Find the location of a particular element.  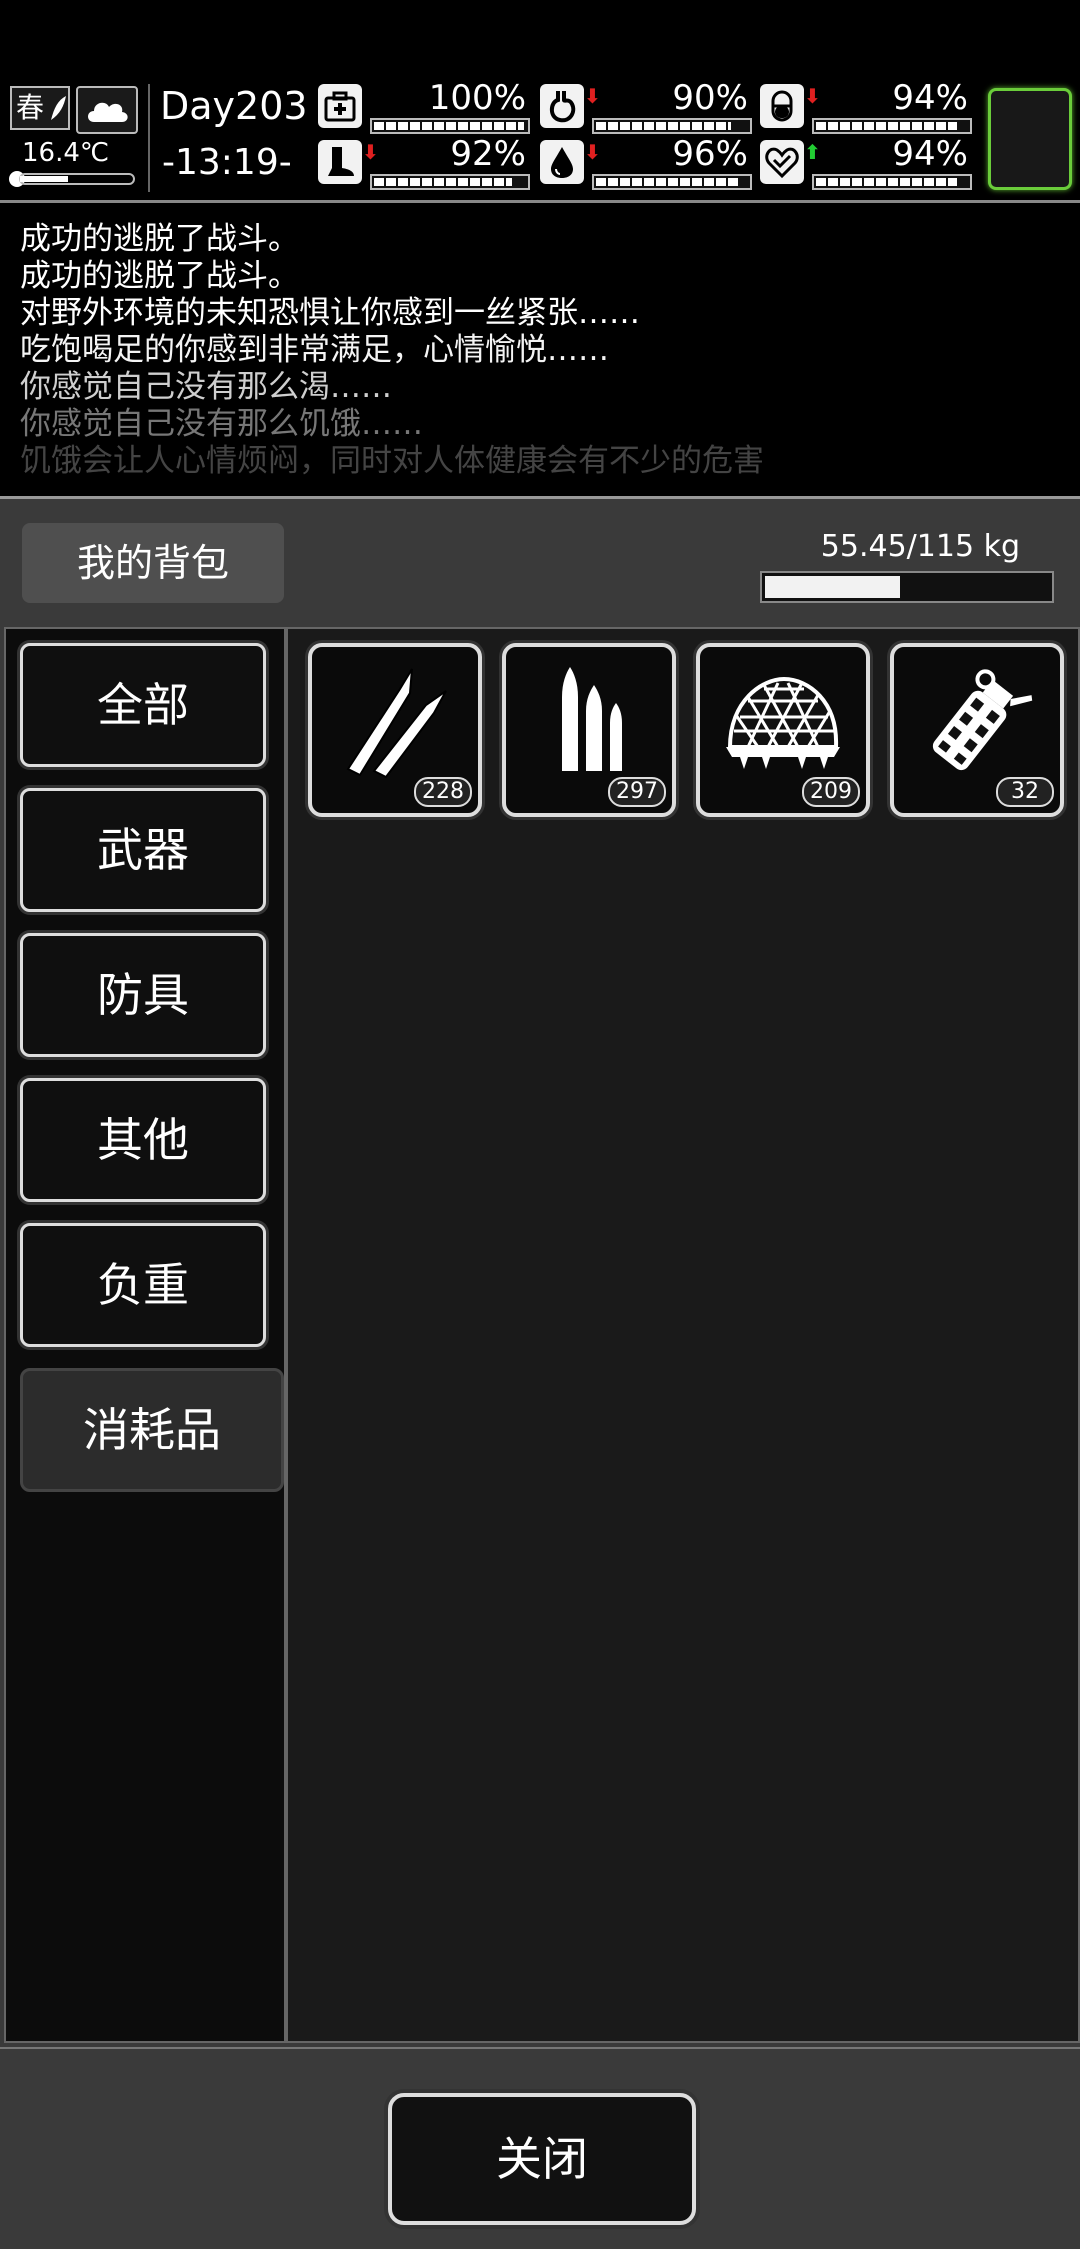

category-tab-consumables: 消耗品 is located at coordinates (152, 1430).